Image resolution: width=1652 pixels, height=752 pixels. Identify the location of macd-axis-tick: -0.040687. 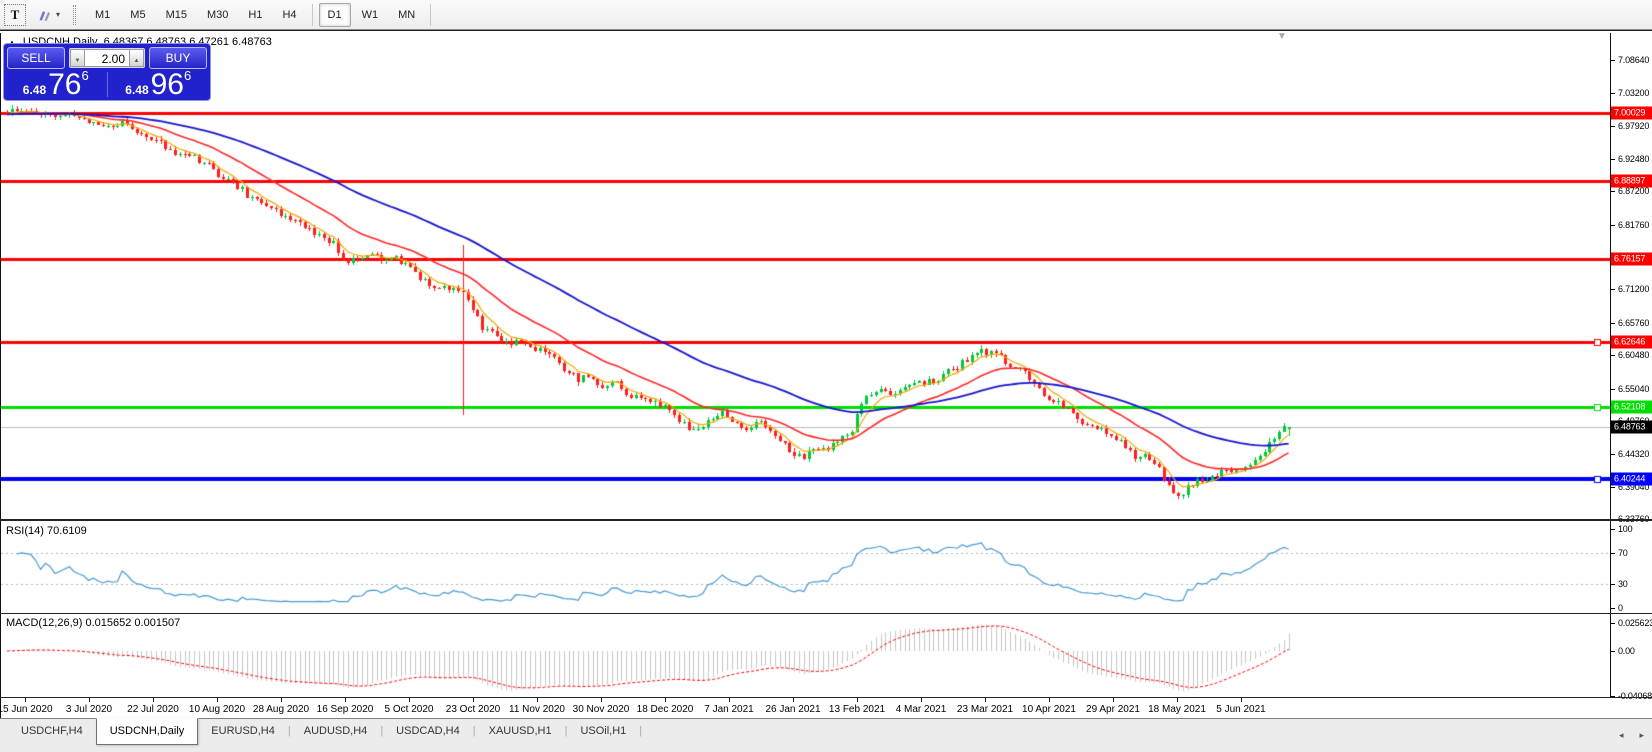
(1635, 695).